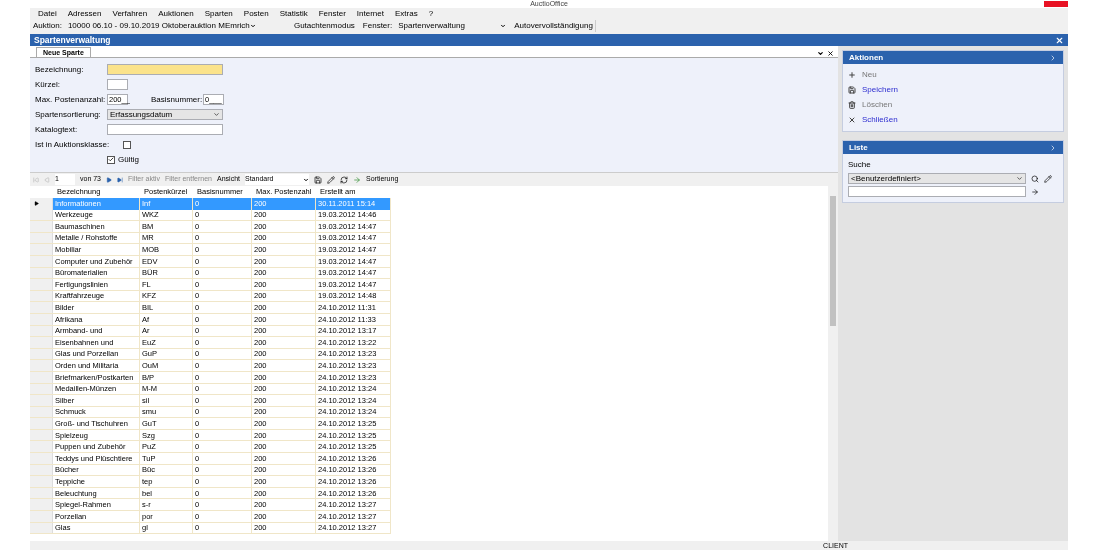 The height and width of the screenshot is (550, 1100). What do you see at coordinates (176, 13) in the screenshot?
I see `menu-item: Auktionen` at bounding box center [176, 13].